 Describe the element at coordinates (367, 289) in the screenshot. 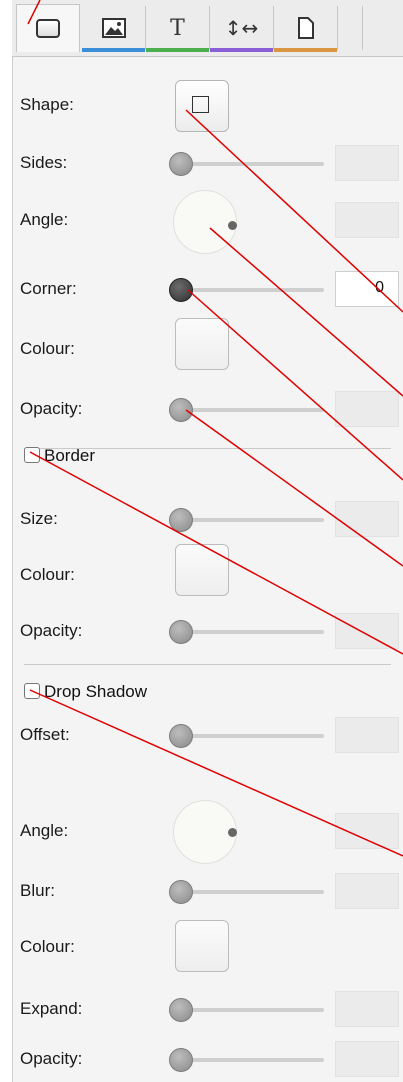

I see `corner-value-field: 0` at that location.